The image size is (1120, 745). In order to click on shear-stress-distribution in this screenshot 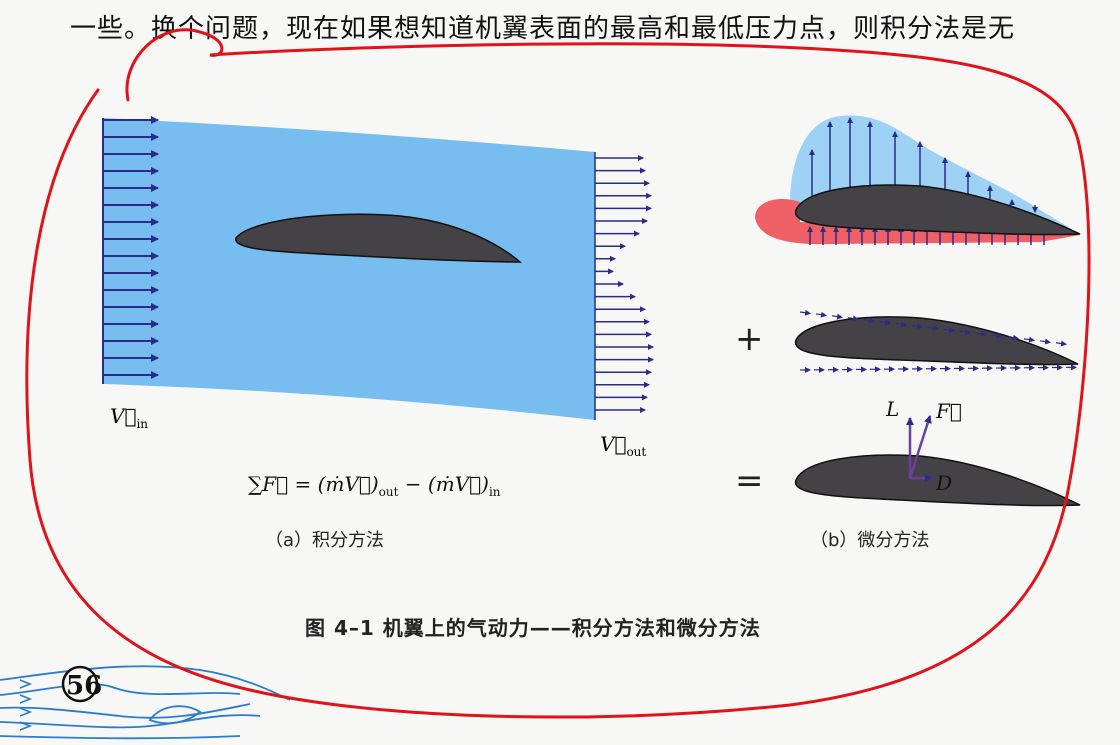, I will do `click(936, 341)`.